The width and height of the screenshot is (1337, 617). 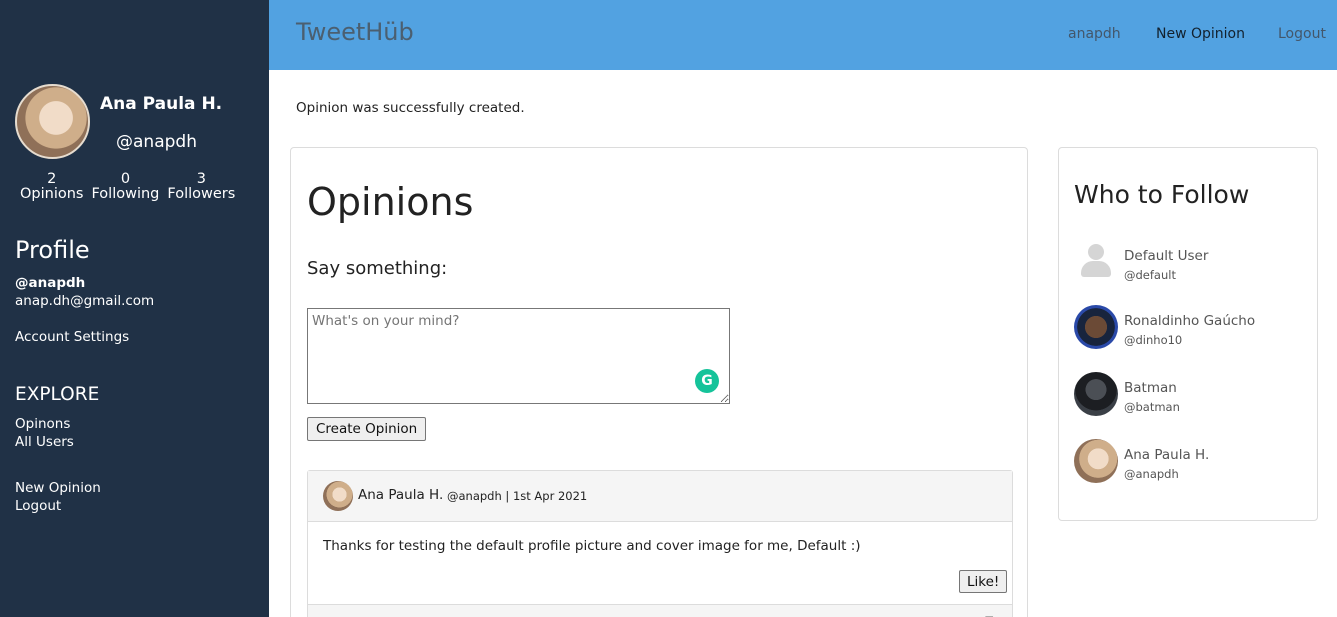 What do you see at coordinates (355, 32) in the screenshot?
I see `brand-logo: TweetHüb` at bounding box center [355, 32].